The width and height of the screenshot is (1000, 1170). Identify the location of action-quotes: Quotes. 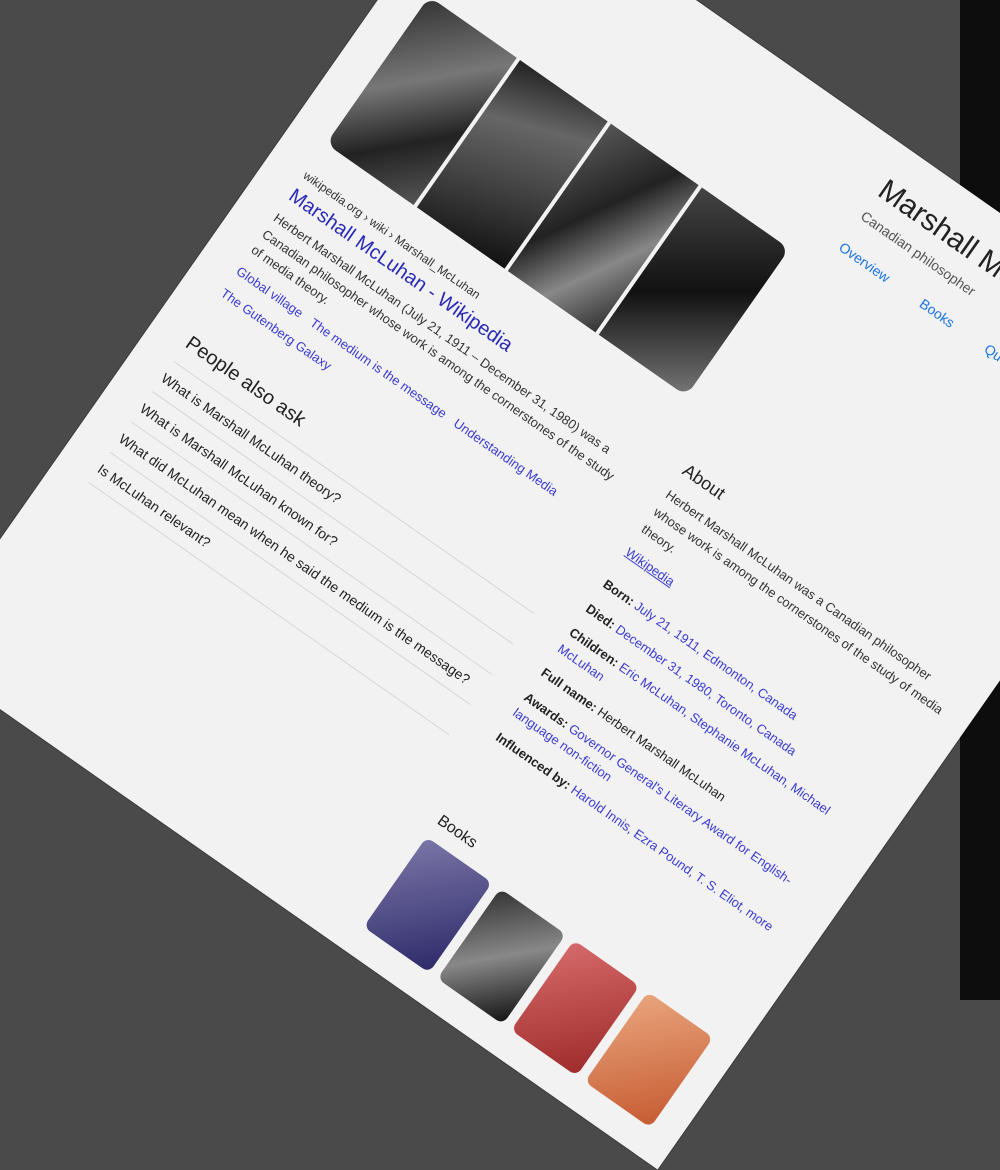
(990, 360).